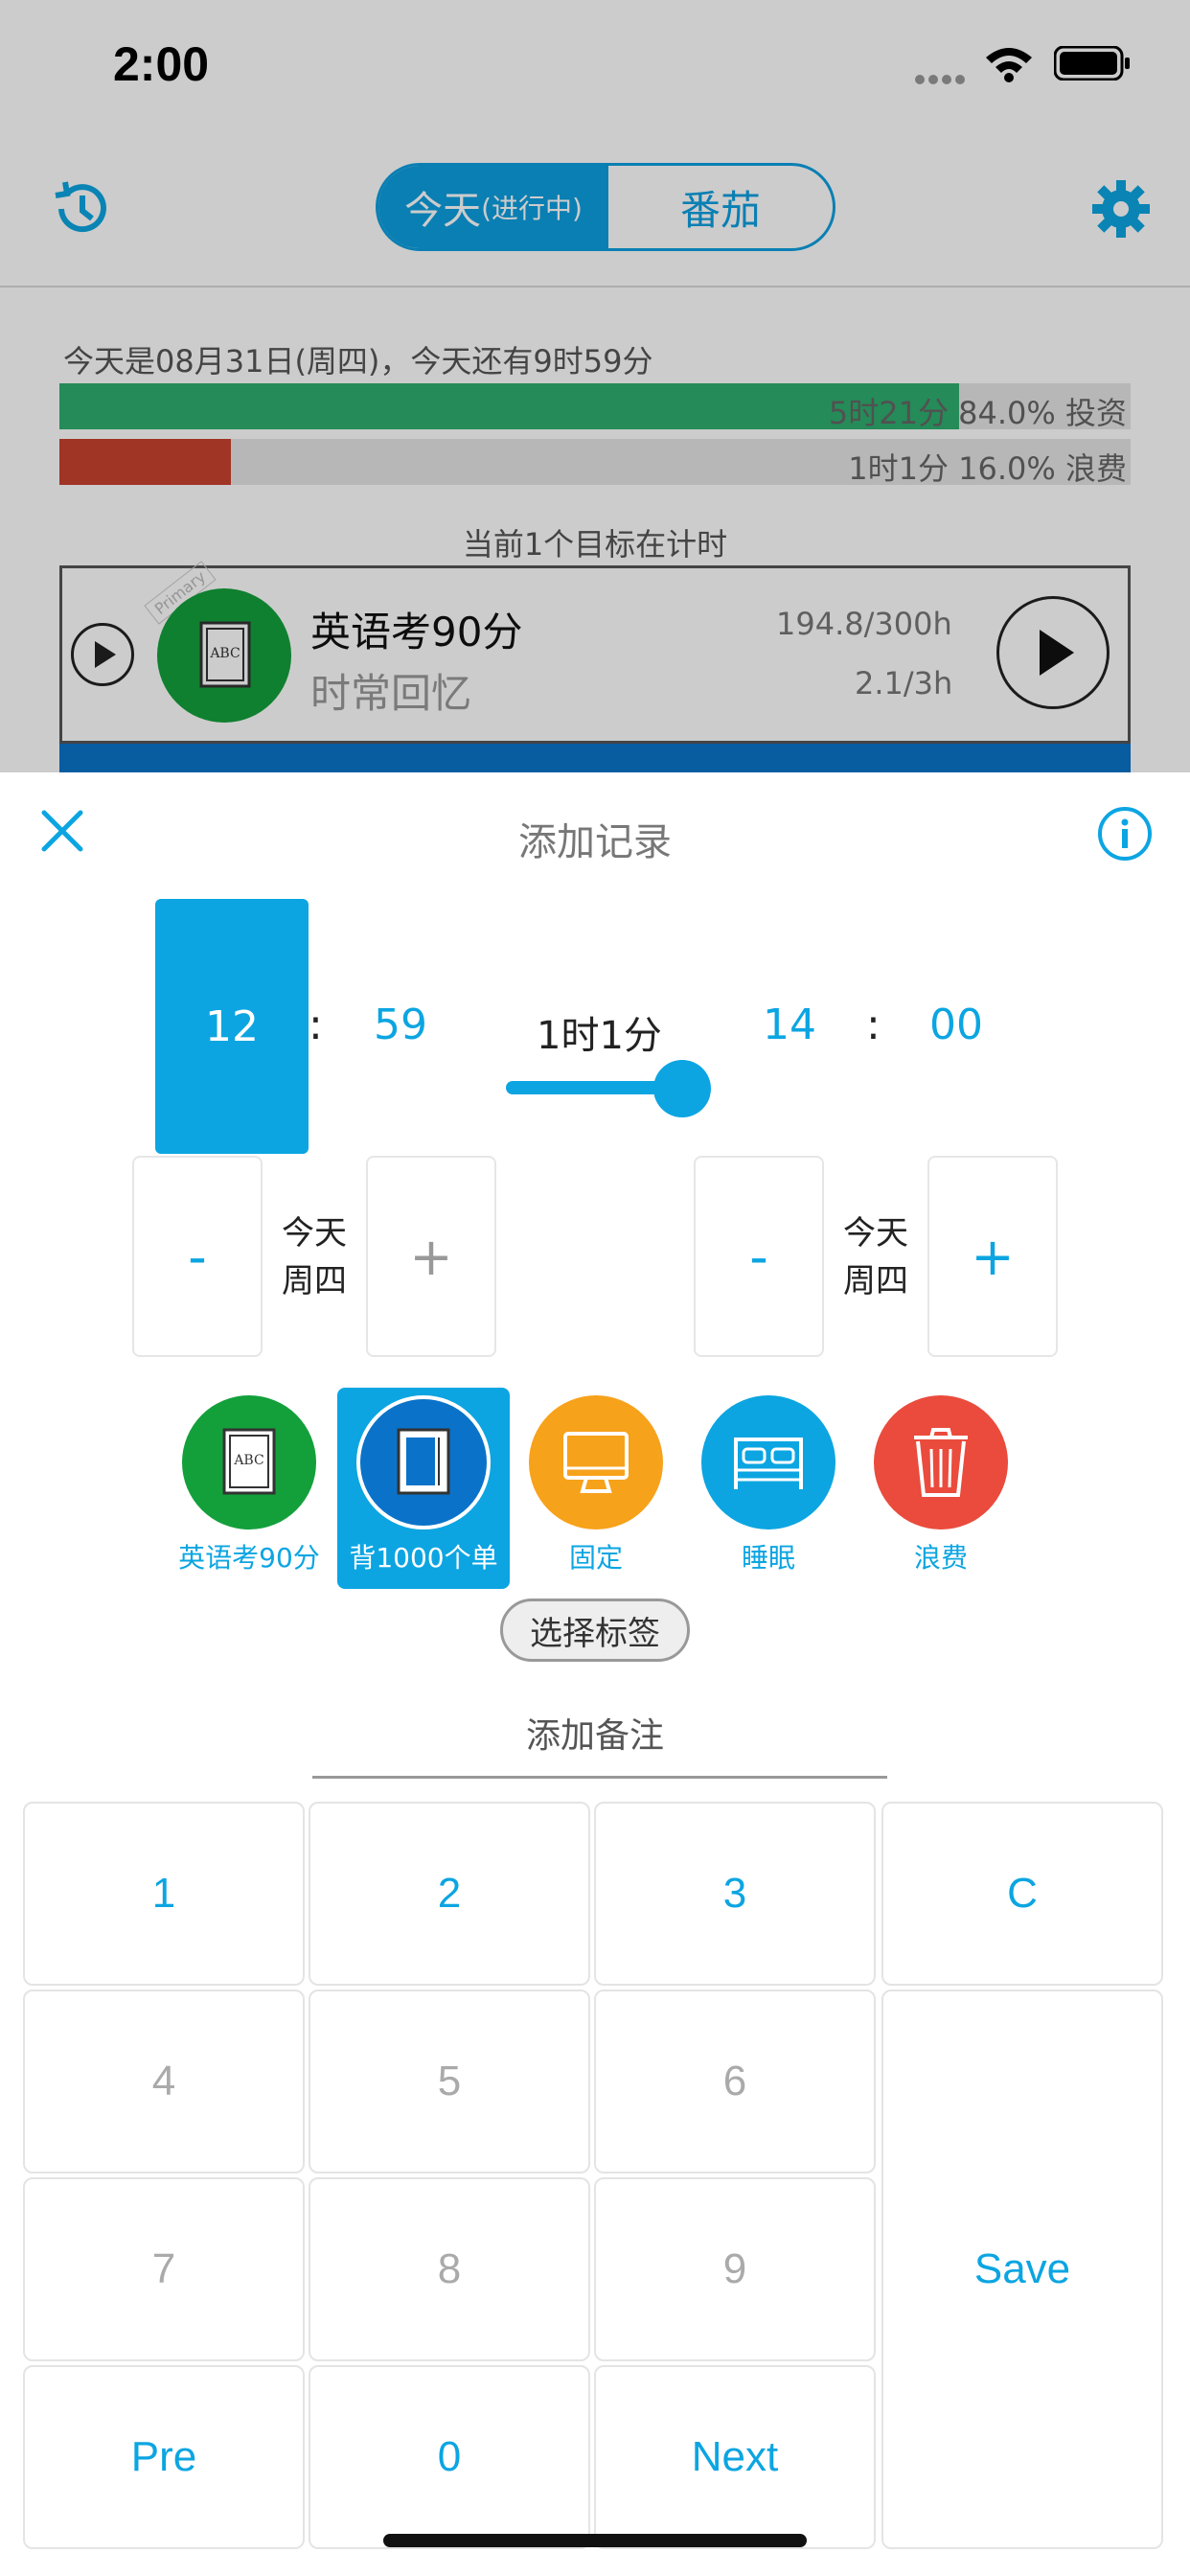  I want to click on end-colon: :, so click(873, 1024).